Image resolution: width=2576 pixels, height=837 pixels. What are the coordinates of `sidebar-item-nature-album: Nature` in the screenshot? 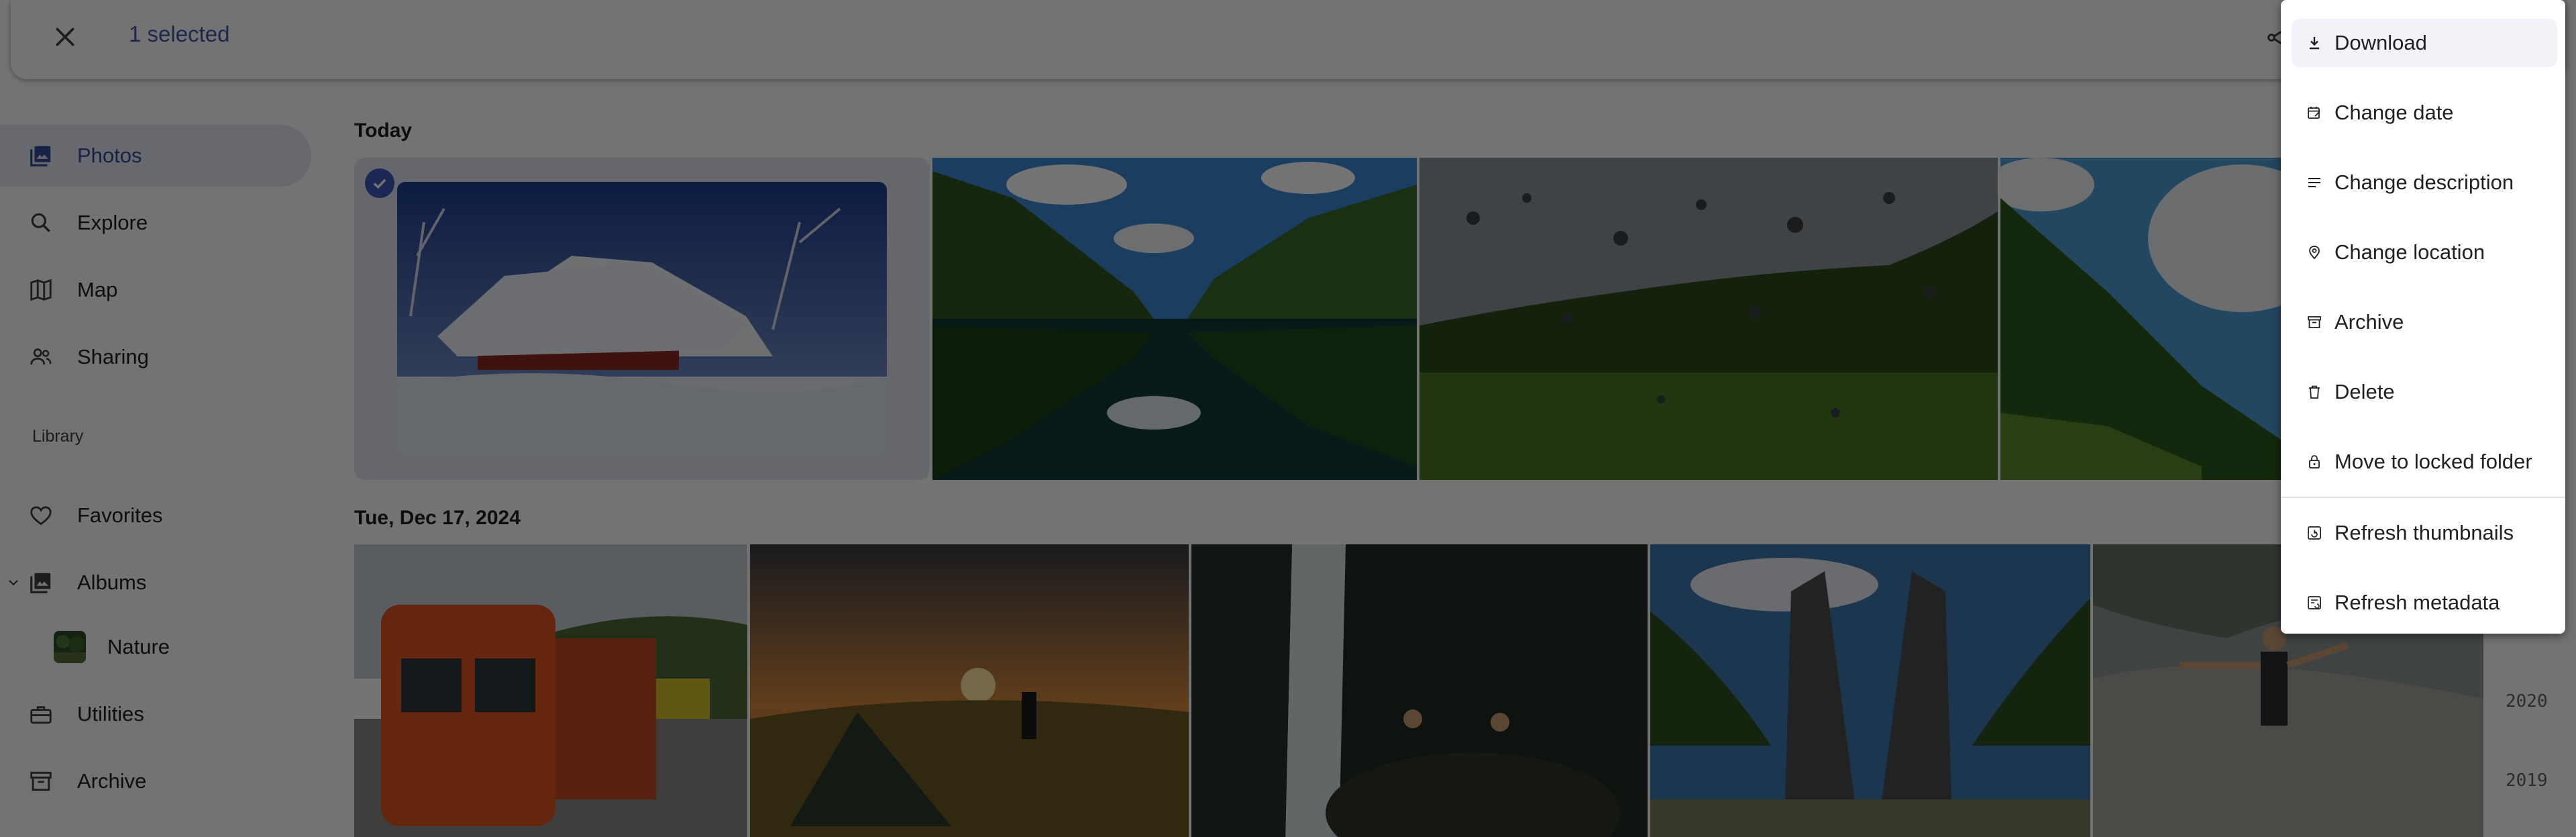 It's located at (155, 647).